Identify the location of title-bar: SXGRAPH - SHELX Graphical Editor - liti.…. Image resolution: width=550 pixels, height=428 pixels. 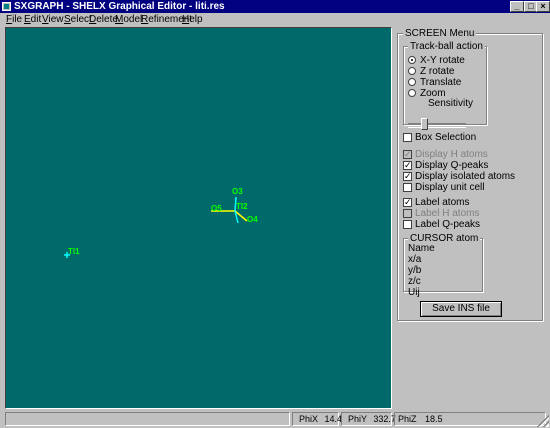
(275, 6).